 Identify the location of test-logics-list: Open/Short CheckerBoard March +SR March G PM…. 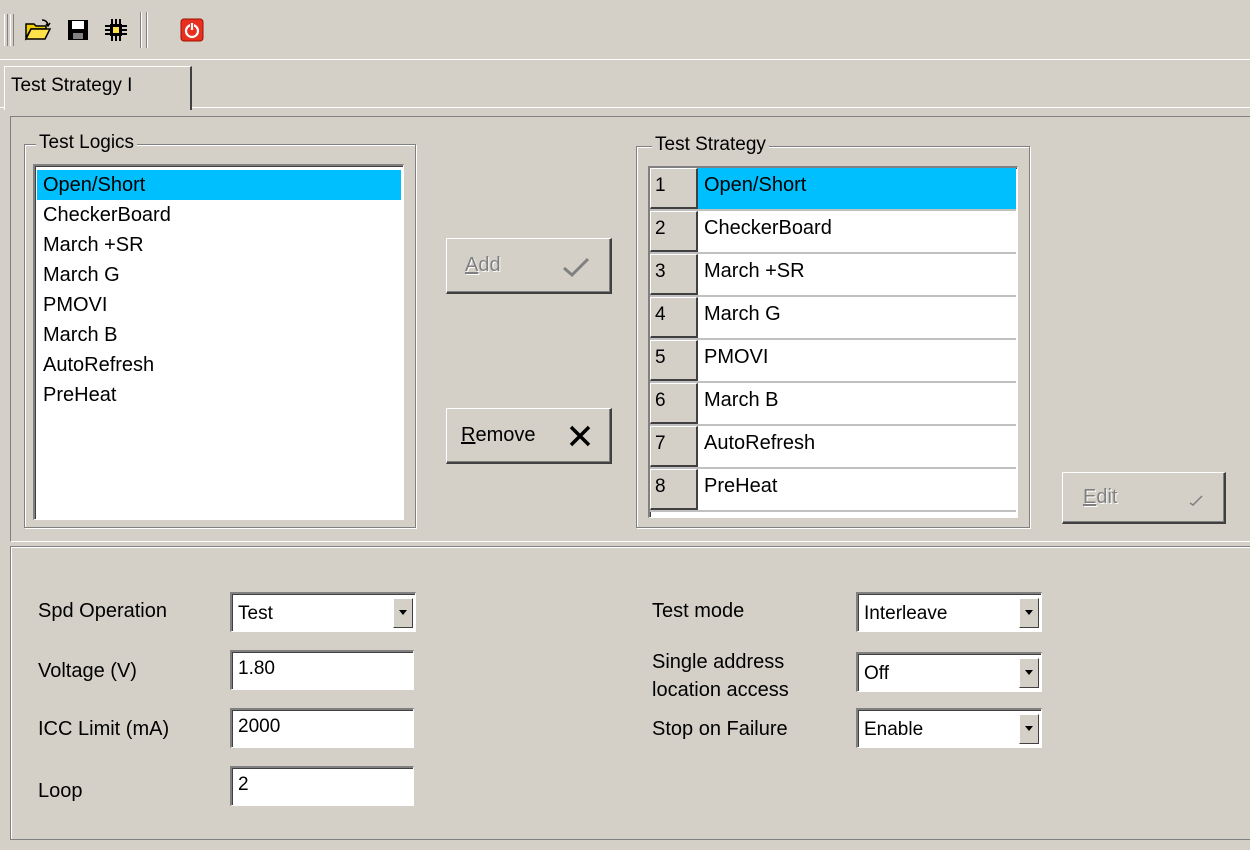
(218, 342).